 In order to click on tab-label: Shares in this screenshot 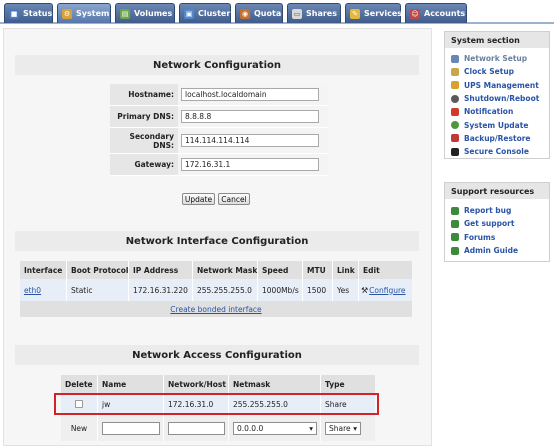, I will do `click(321, 13)`.